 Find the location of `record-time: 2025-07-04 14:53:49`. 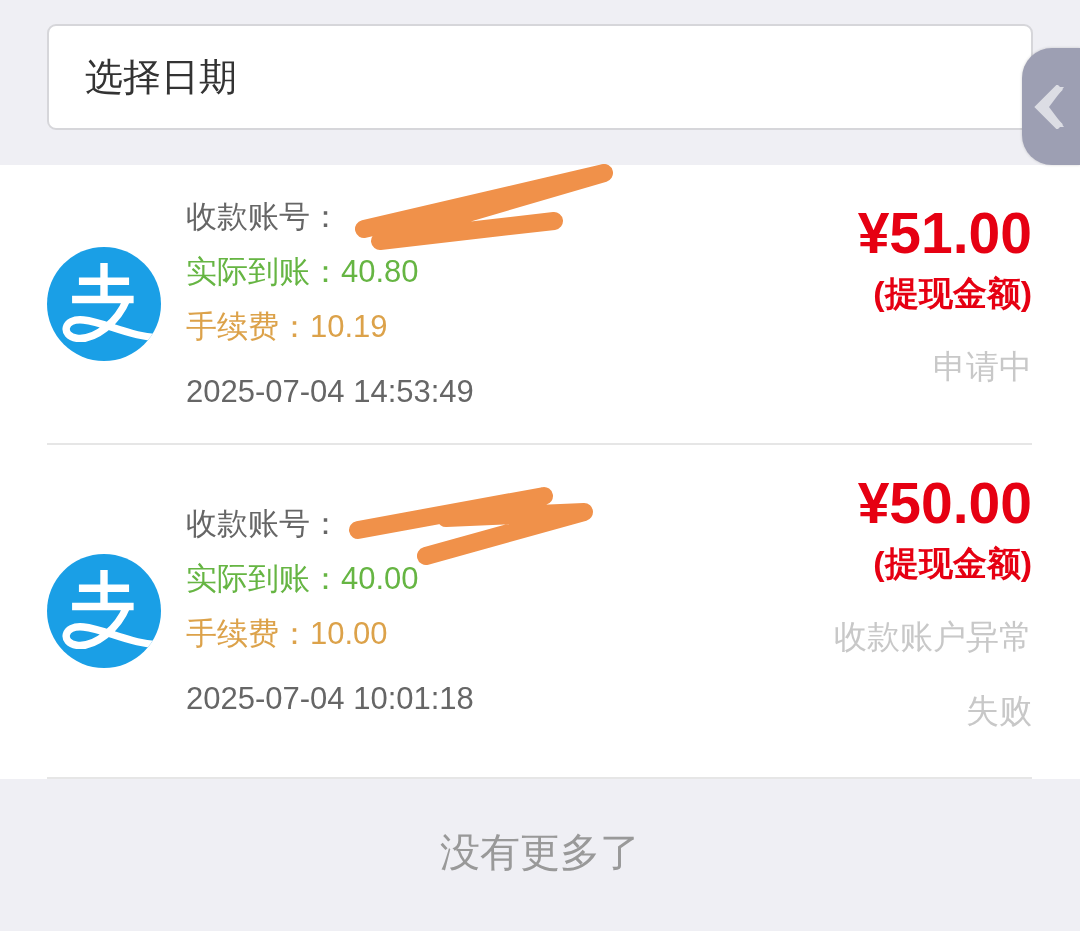

record-time: 2025-07-04 14:53:49 is located at coordinates (330, 392).